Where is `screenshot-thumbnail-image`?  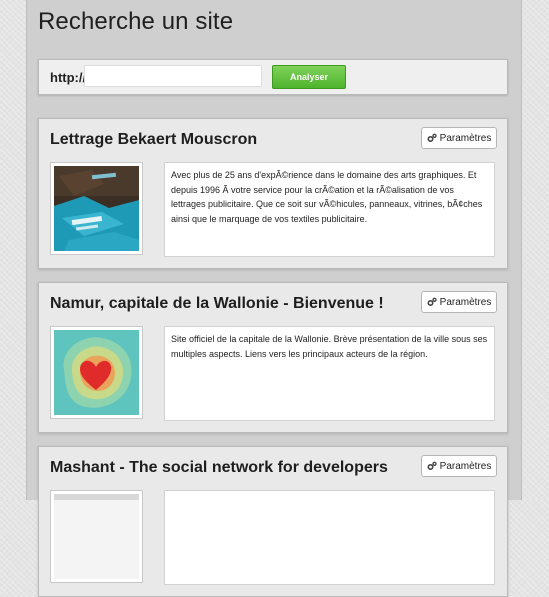 screenshot-thumbnail-image is located at coordinates (96, 536).